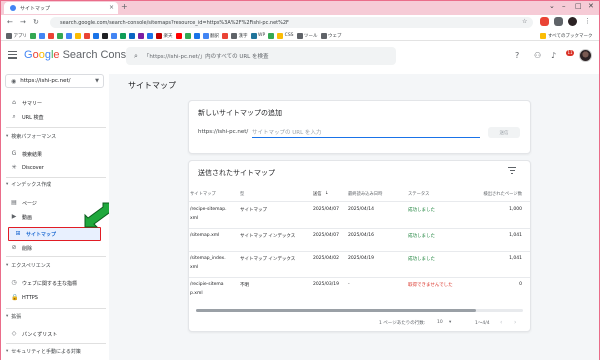  I want to click on url-inspection-search: ⌕ 「https://ishi-pc.net/」内のすべての URL を検査, so click(261, 56).